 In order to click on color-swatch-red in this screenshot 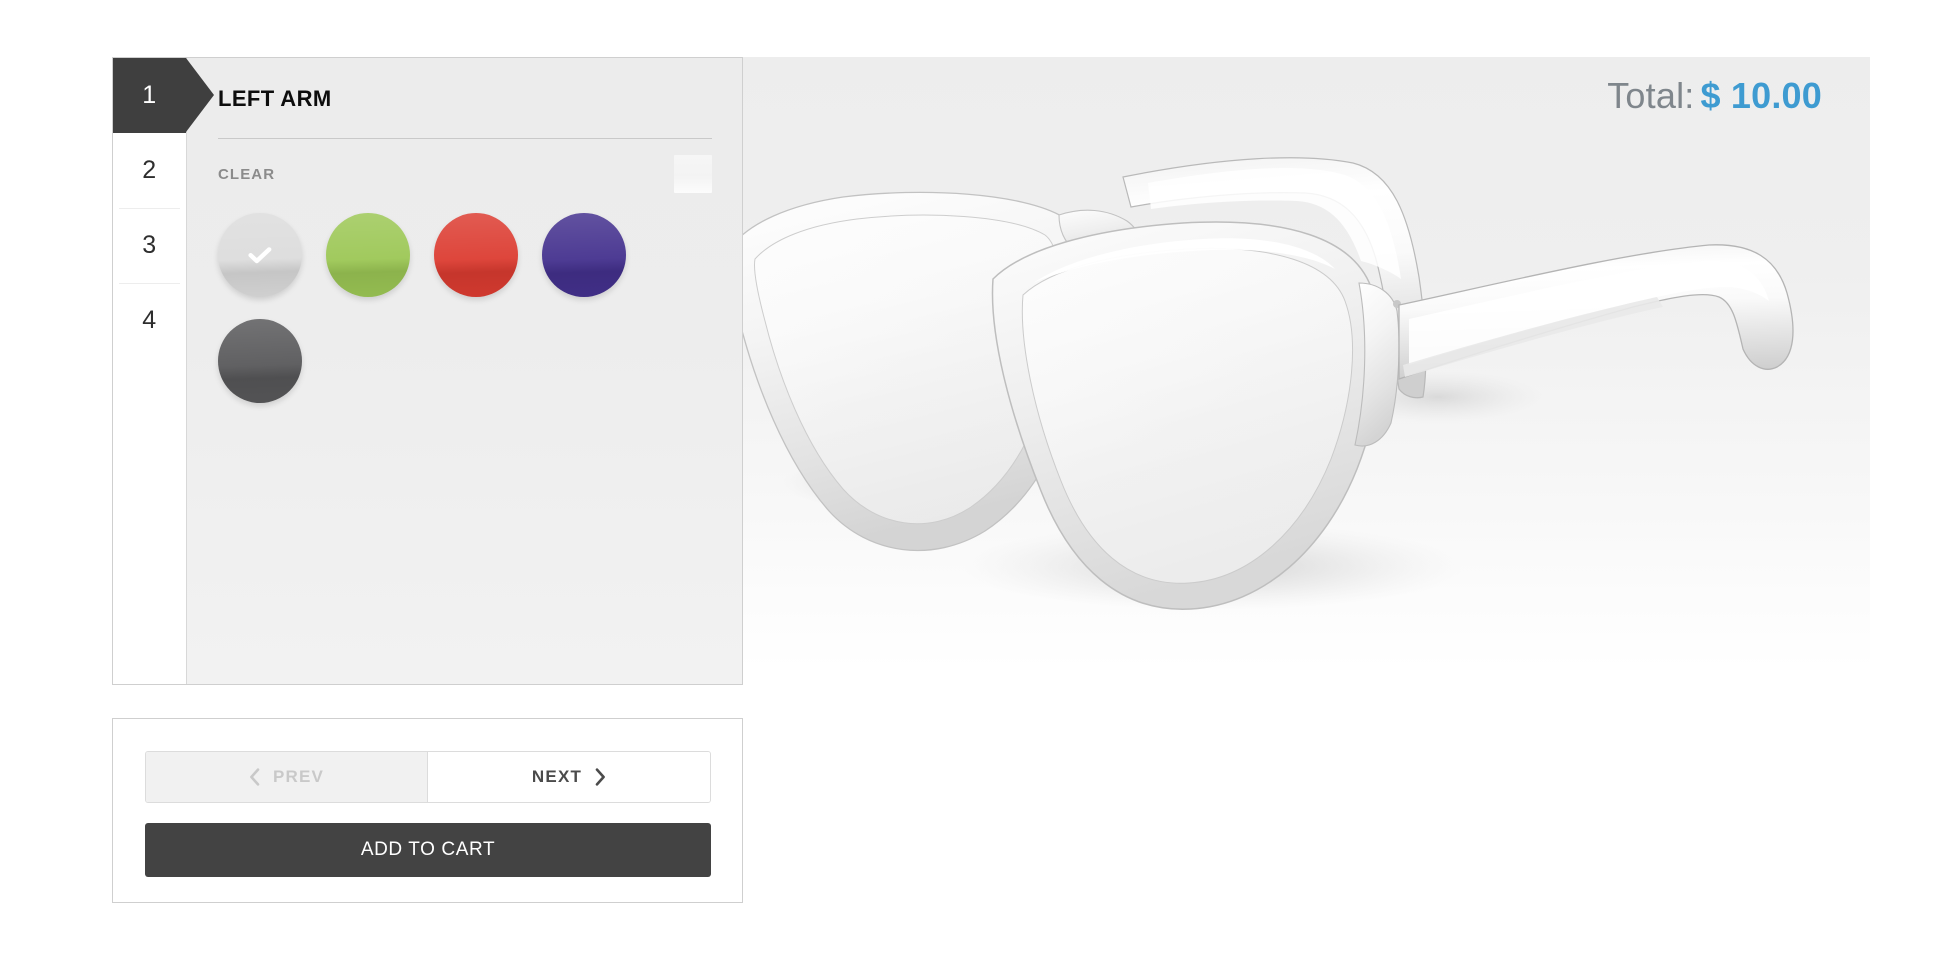, I will do `click(476, 255)`.